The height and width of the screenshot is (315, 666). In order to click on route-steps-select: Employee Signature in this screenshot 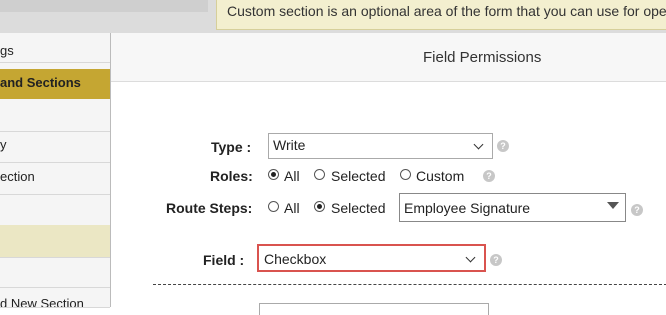, I will do `click(512, 207)`.